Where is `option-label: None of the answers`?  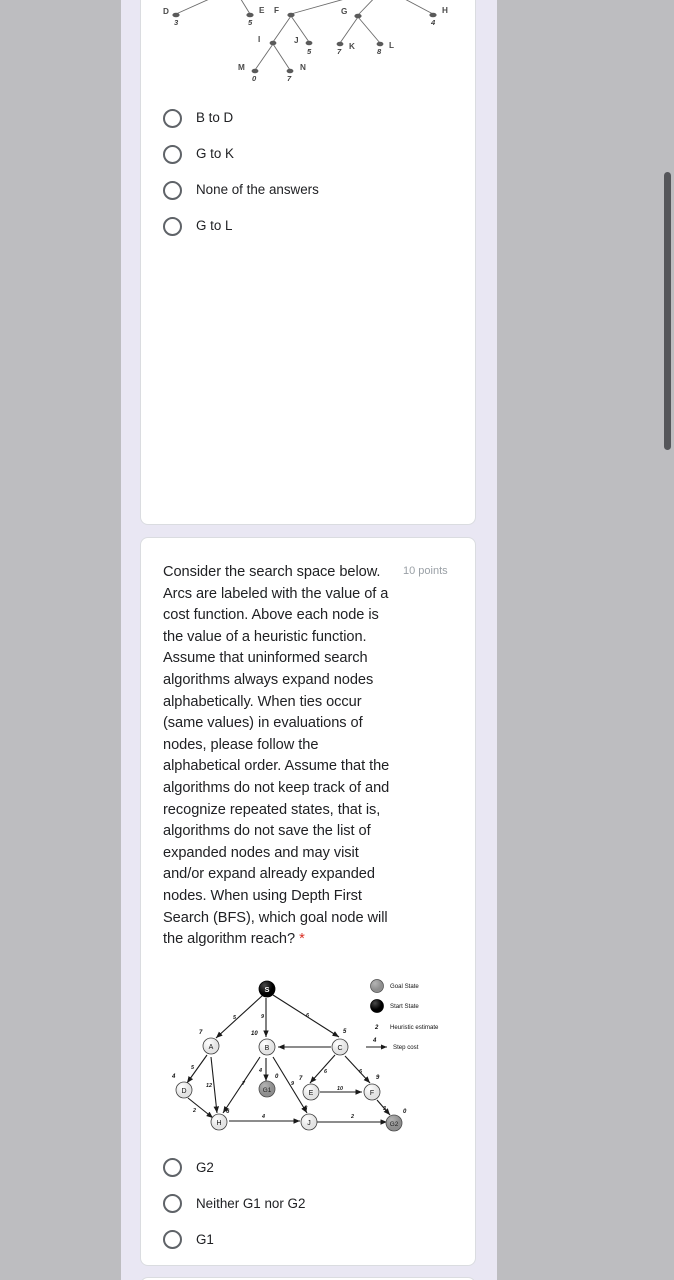 option-label: None of the answers is located at coordinates (257, 190).